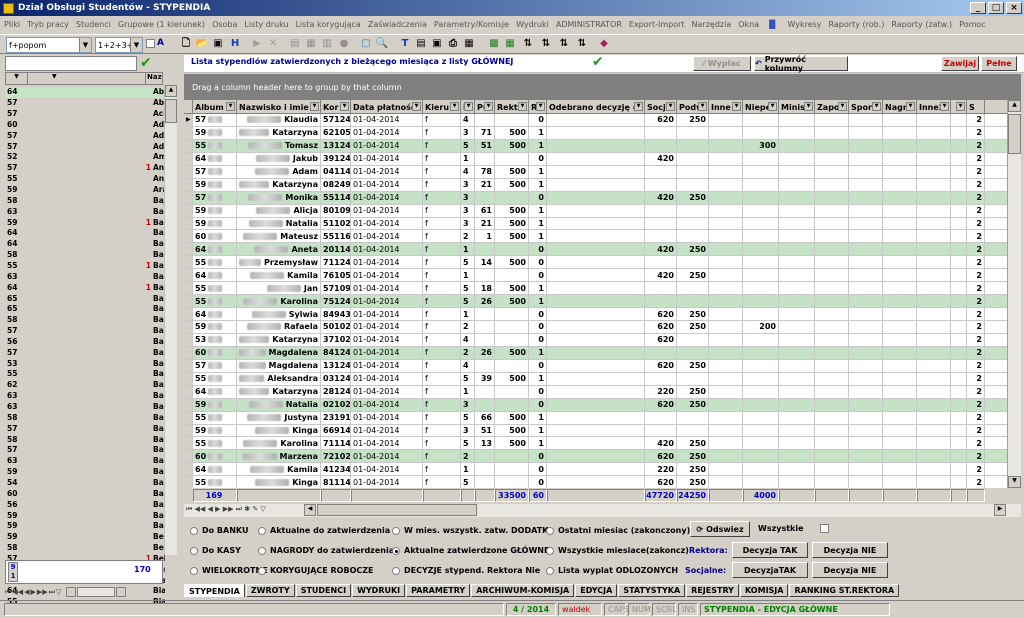  I want to click on cell: 53, so click(215, 339).